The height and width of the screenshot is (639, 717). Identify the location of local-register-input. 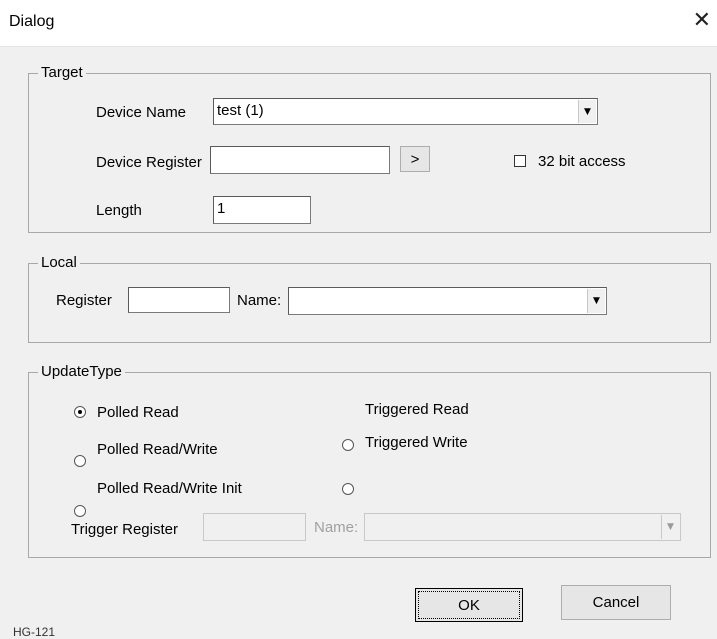
(179, 300).